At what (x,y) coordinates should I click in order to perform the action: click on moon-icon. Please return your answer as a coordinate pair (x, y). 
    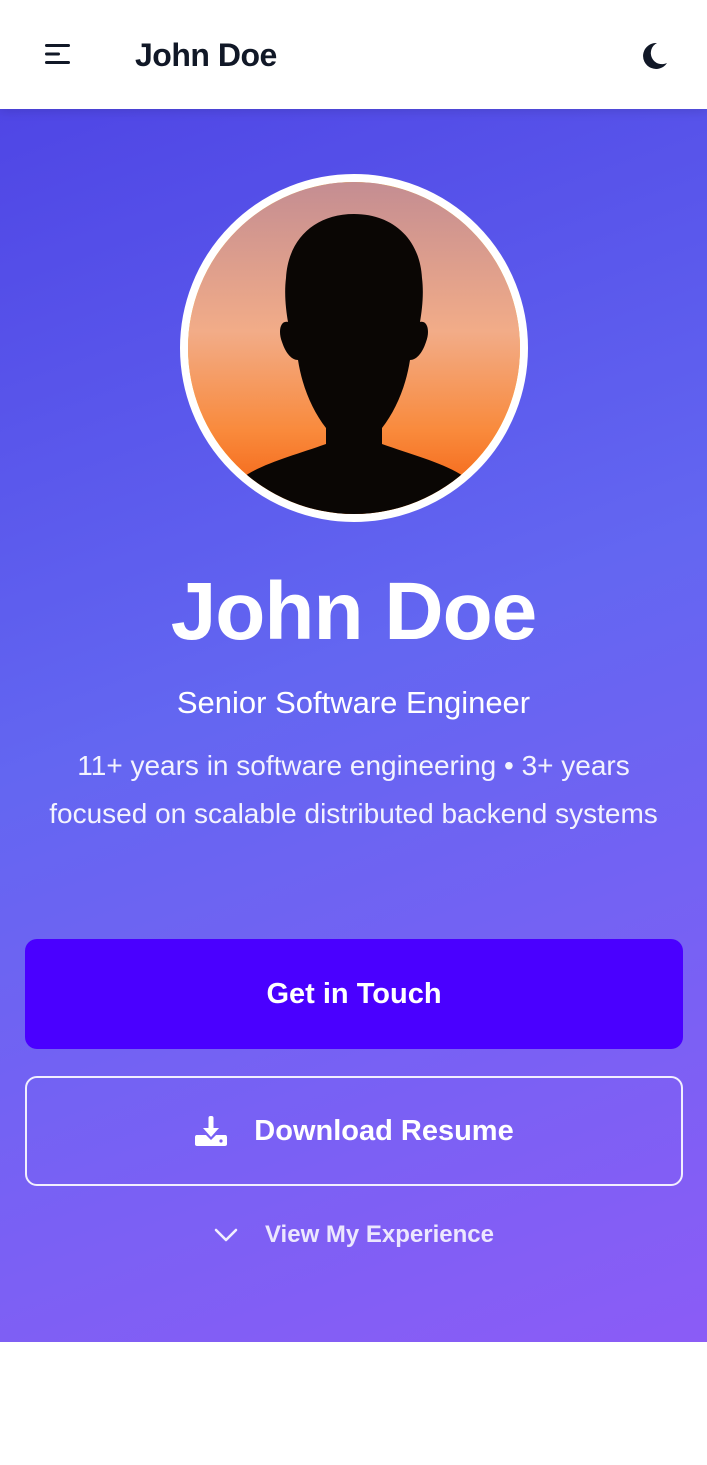
    Looking at the image, I should click on (655, 55).